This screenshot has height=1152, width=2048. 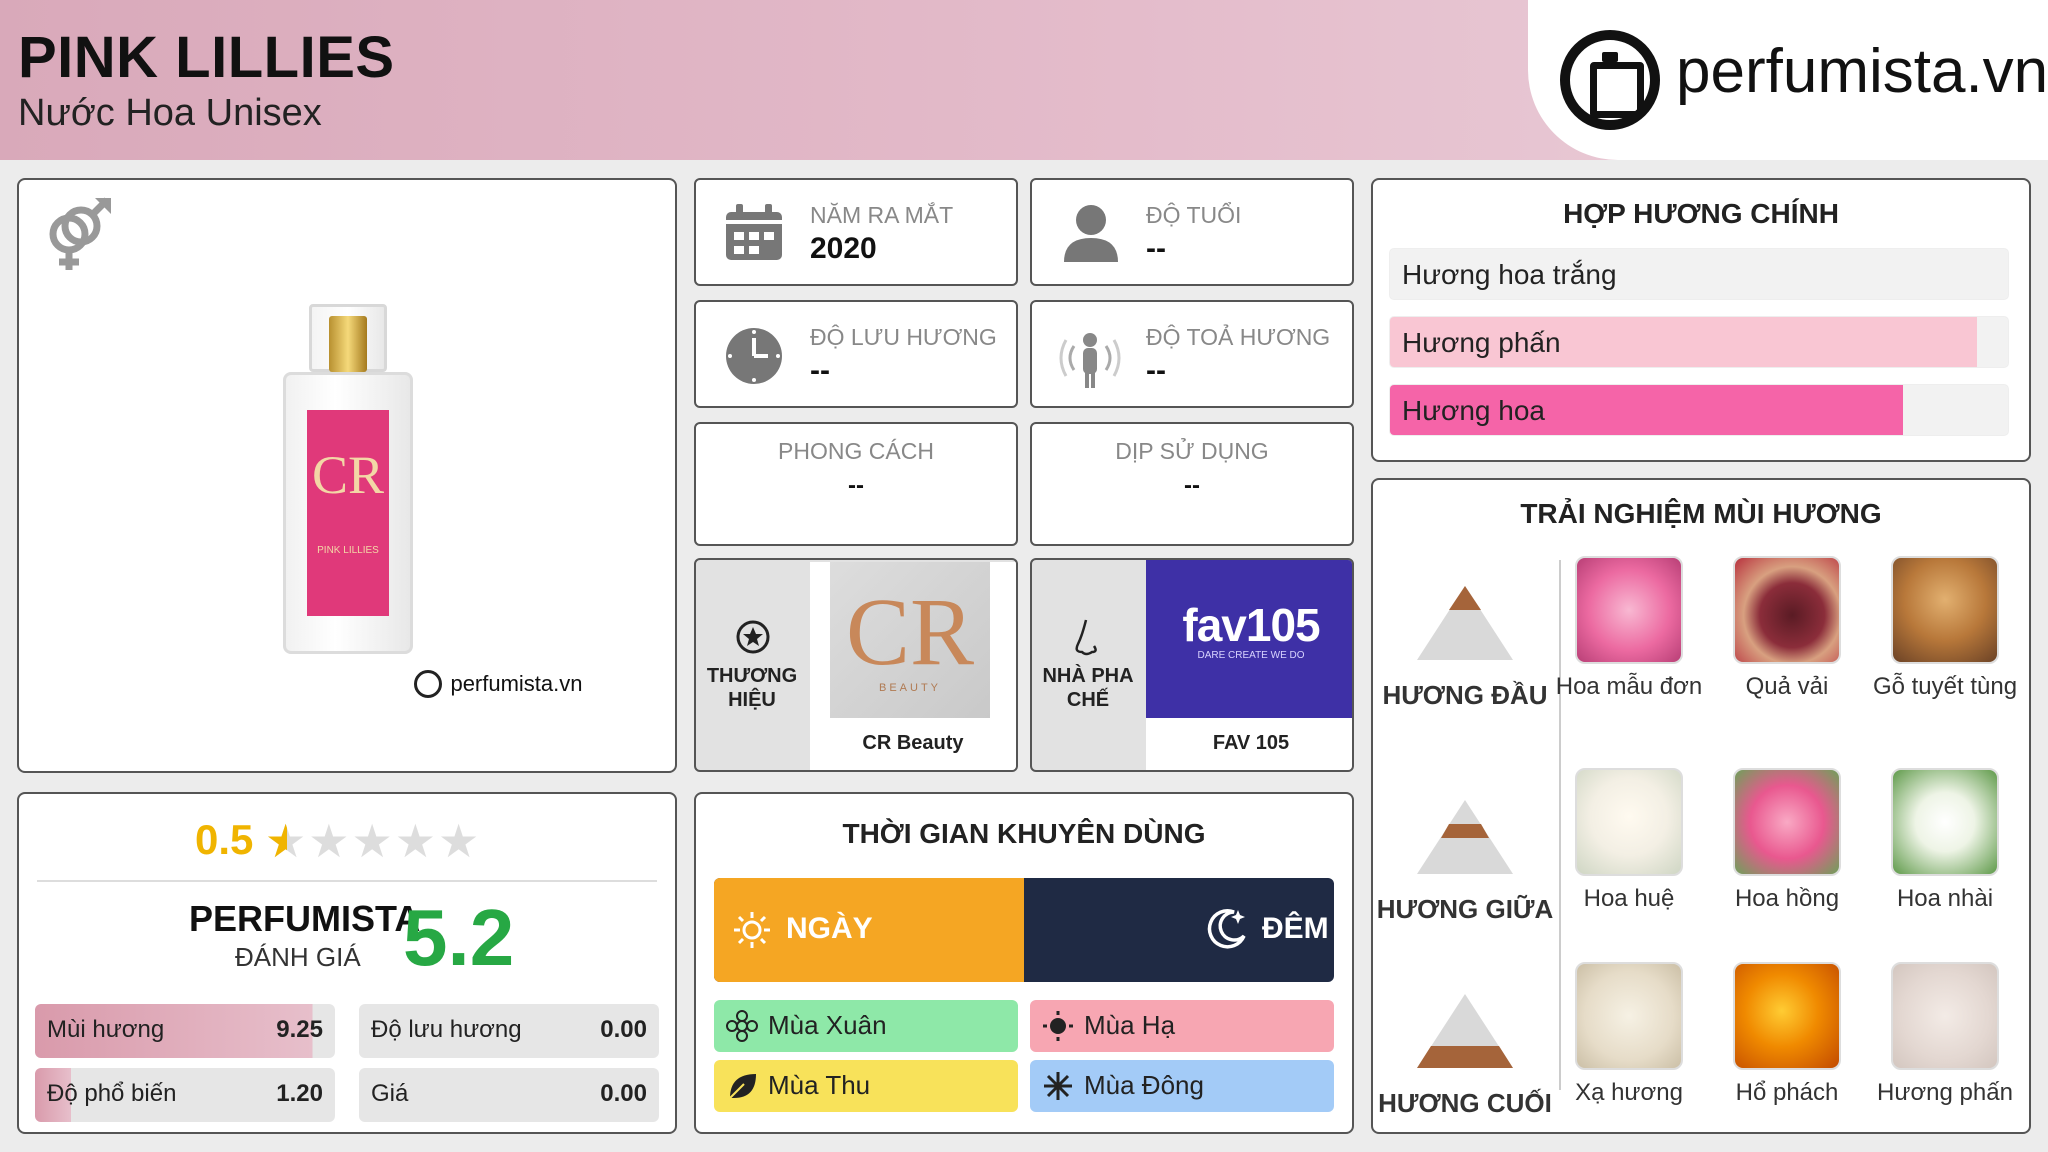 What do you see at coordinates (882, 215) in the screenshot?
I see `launch-year-label: NĂM RA MẮT` at bounding box center [882, 215].